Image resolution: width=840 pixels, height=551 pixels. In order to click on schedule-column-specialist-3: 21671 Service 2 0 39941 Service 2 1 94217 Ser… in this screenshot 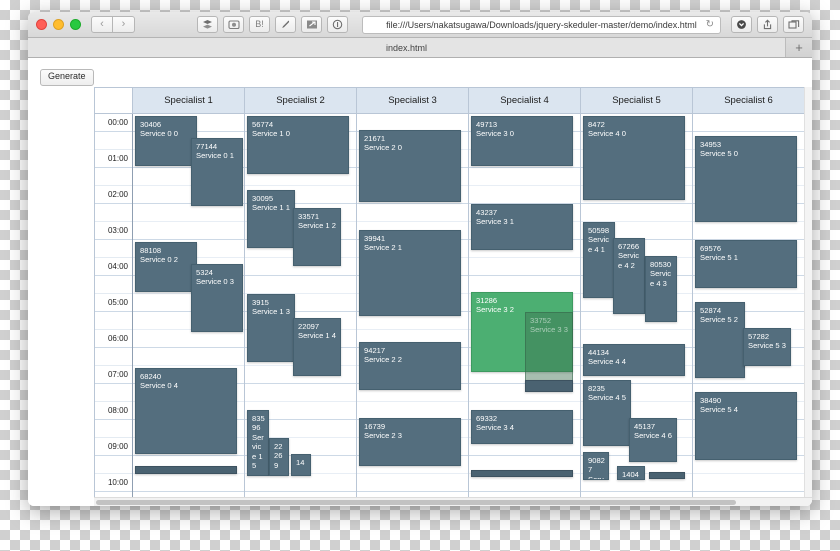, I will do `click(413, 310)`.